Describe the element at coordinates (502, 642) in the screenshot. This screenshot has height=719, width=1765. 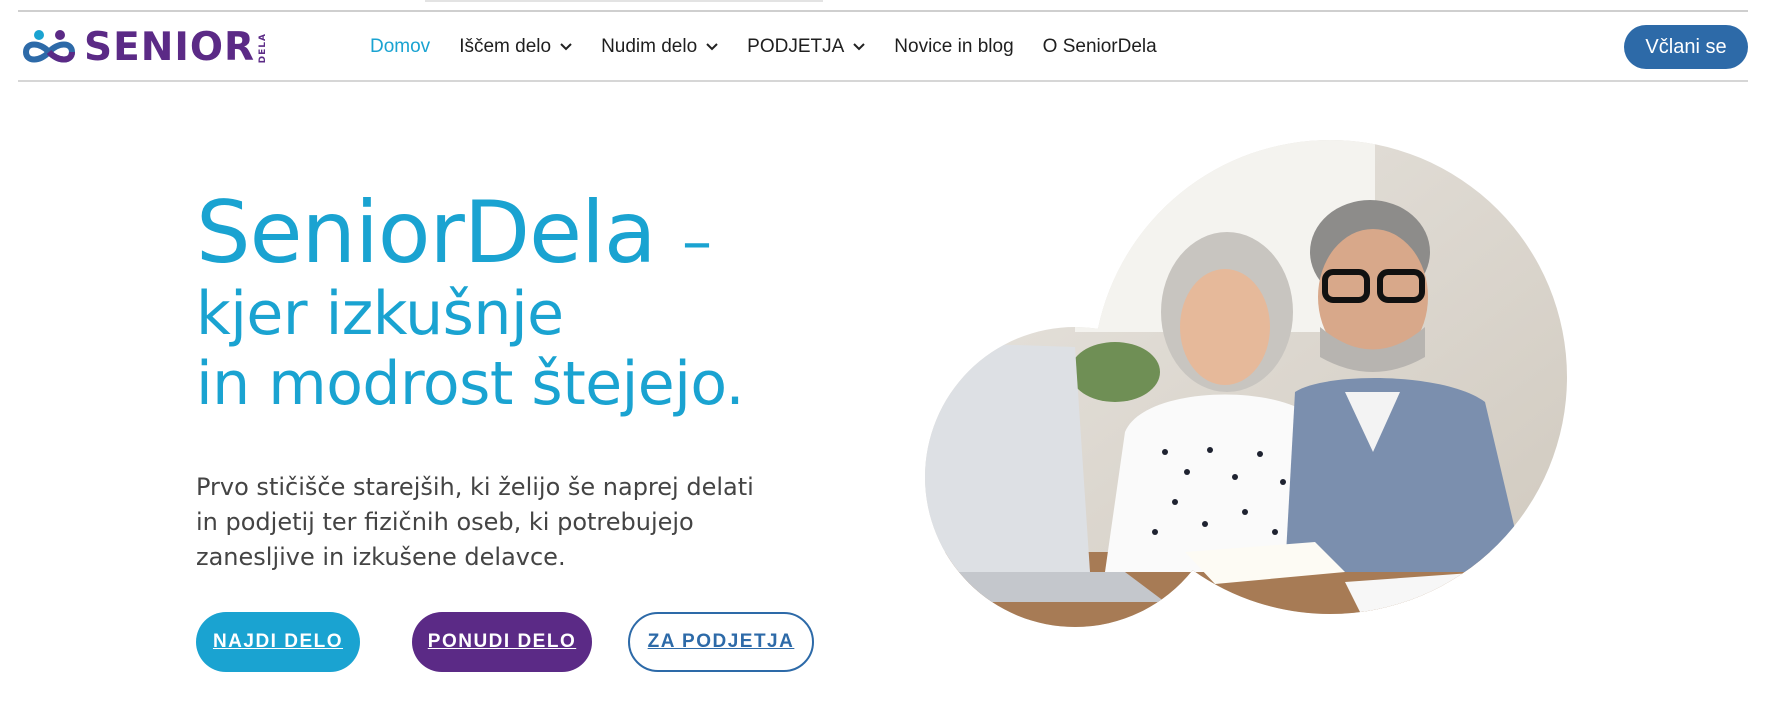
I see `offer-job-button: PONUDI DELO` at that location.